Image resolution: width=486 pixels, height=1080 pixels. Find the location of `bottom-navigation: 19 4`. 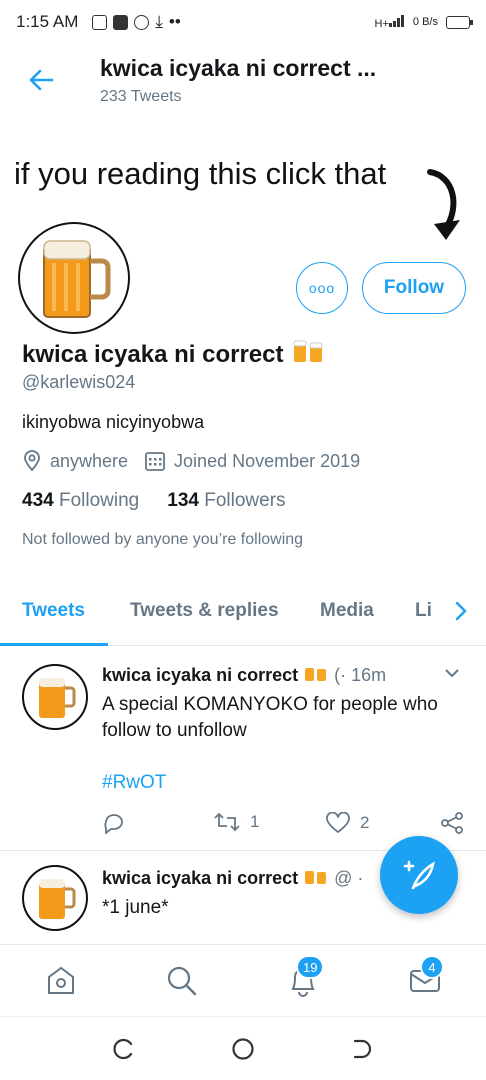

bottom-navigation: 19 4 is located at coordinates (243, 980).